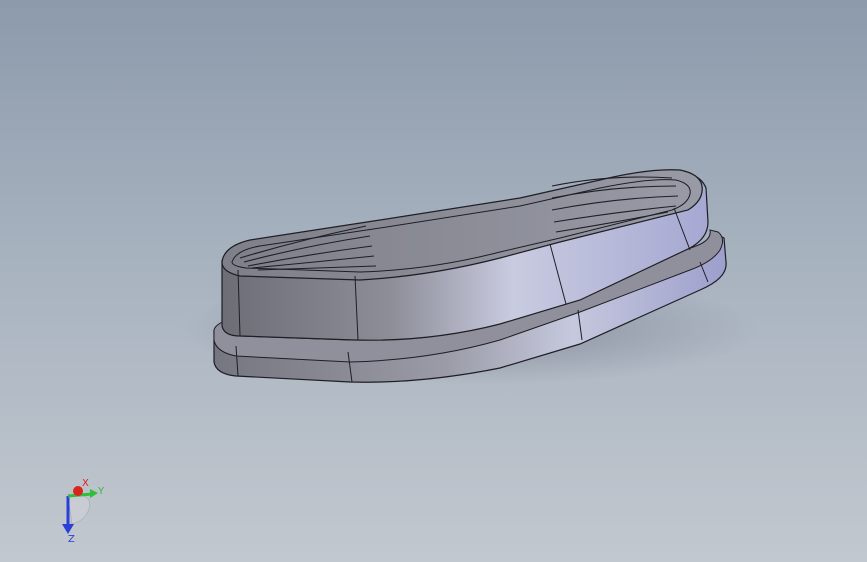 The height and width of the screenshot is (562, 867). What do you see at coordinates (101, 491) in the screenshot?
I see `triad-y-label: Y` at bounding box center [101, 491].